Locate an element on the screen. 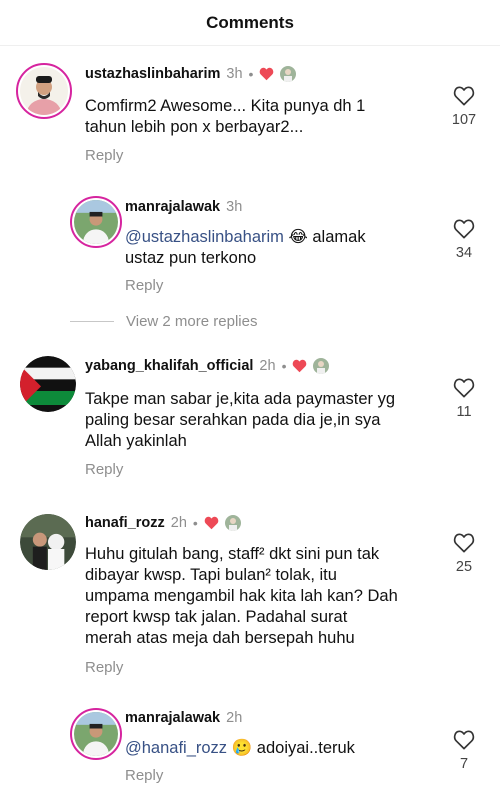 This screenshot has width=500, height=794. username: yabang_khalifah_official is located at coordinates (169, 366).